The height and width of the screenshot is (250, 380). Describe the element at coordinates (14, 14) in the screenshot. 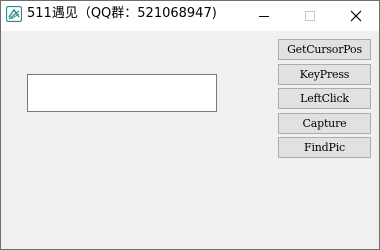

I see `app-icon` at that location.